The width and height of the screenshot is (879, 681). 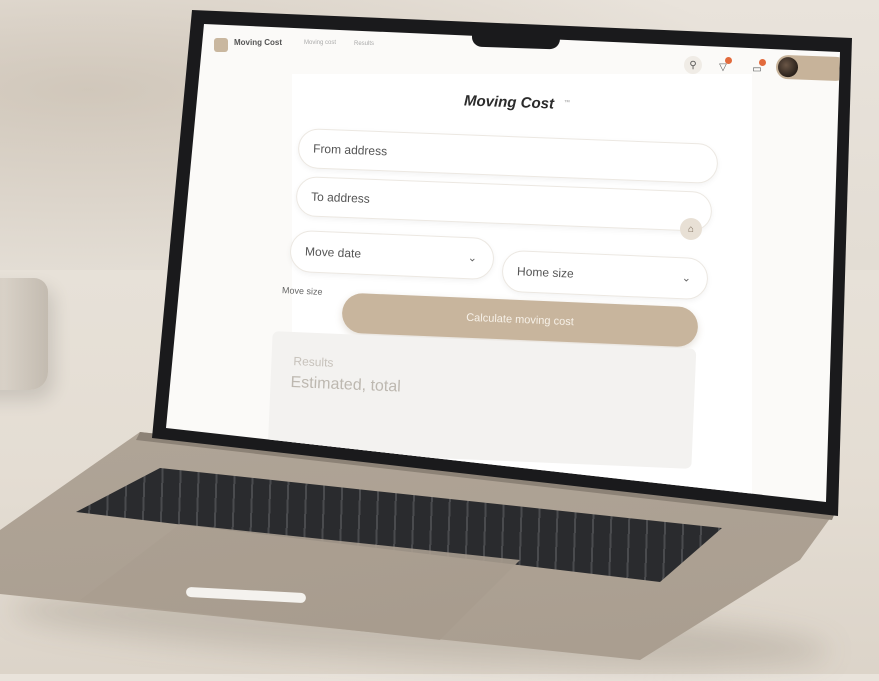 I want to click on search-icon: ⚲, so click(x=693, y=65).